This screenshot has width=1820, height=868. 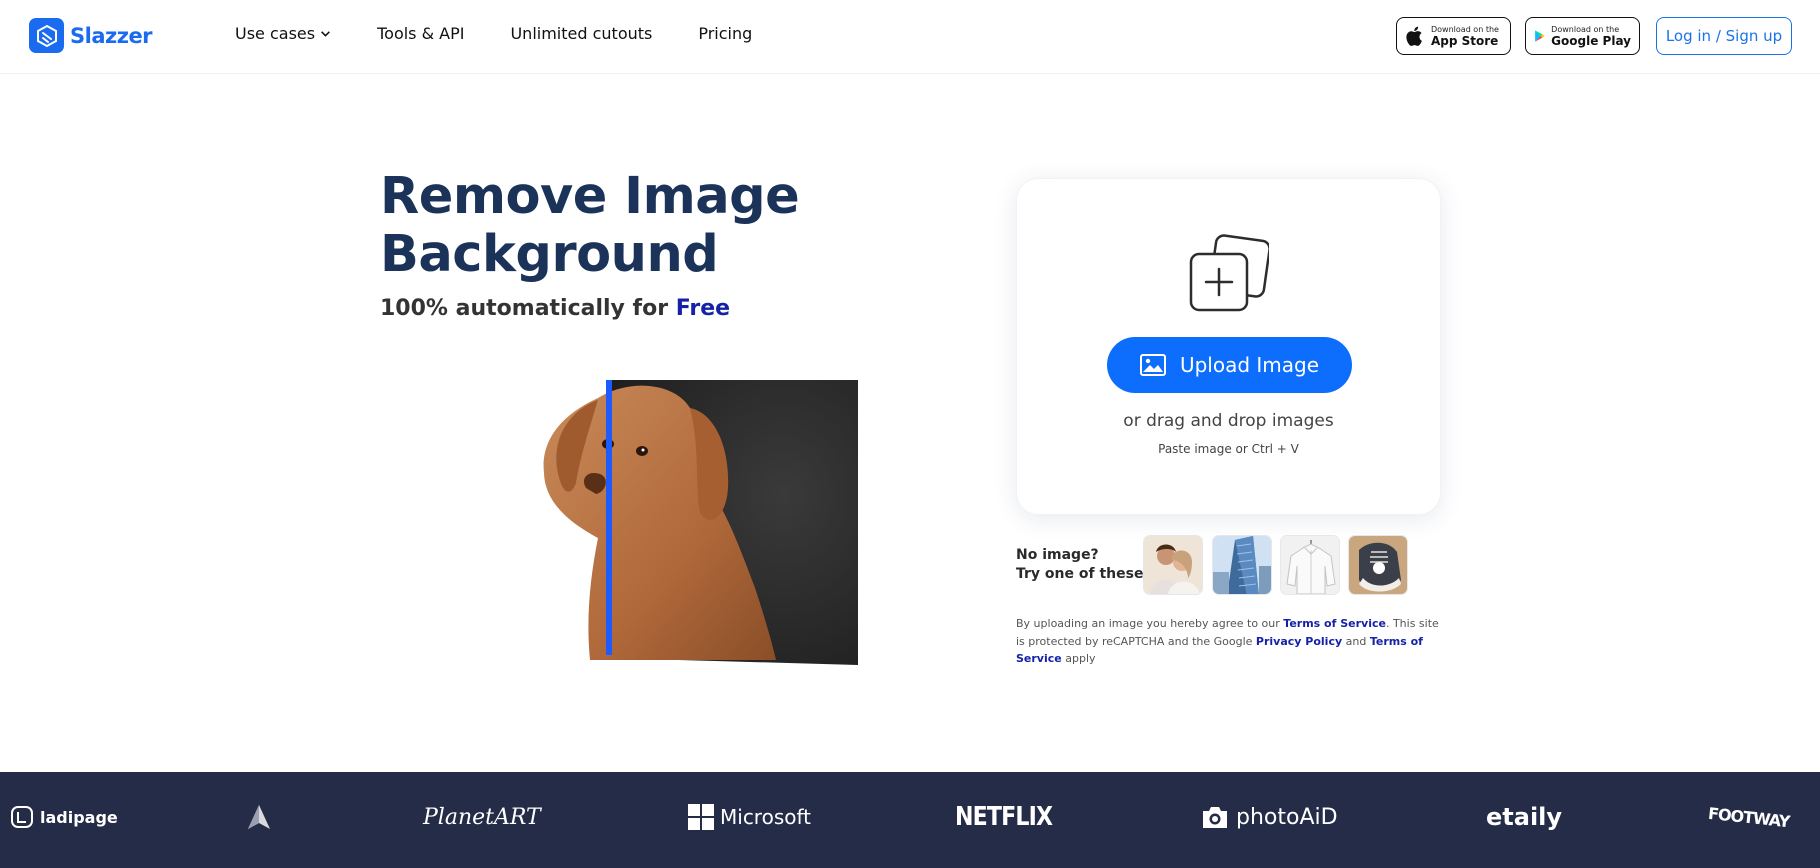 What do you see at coordinates (1269, 817) in the screenshot?
I see `brand-photoaid: photoAiD` at bounding box center [1269, 817].